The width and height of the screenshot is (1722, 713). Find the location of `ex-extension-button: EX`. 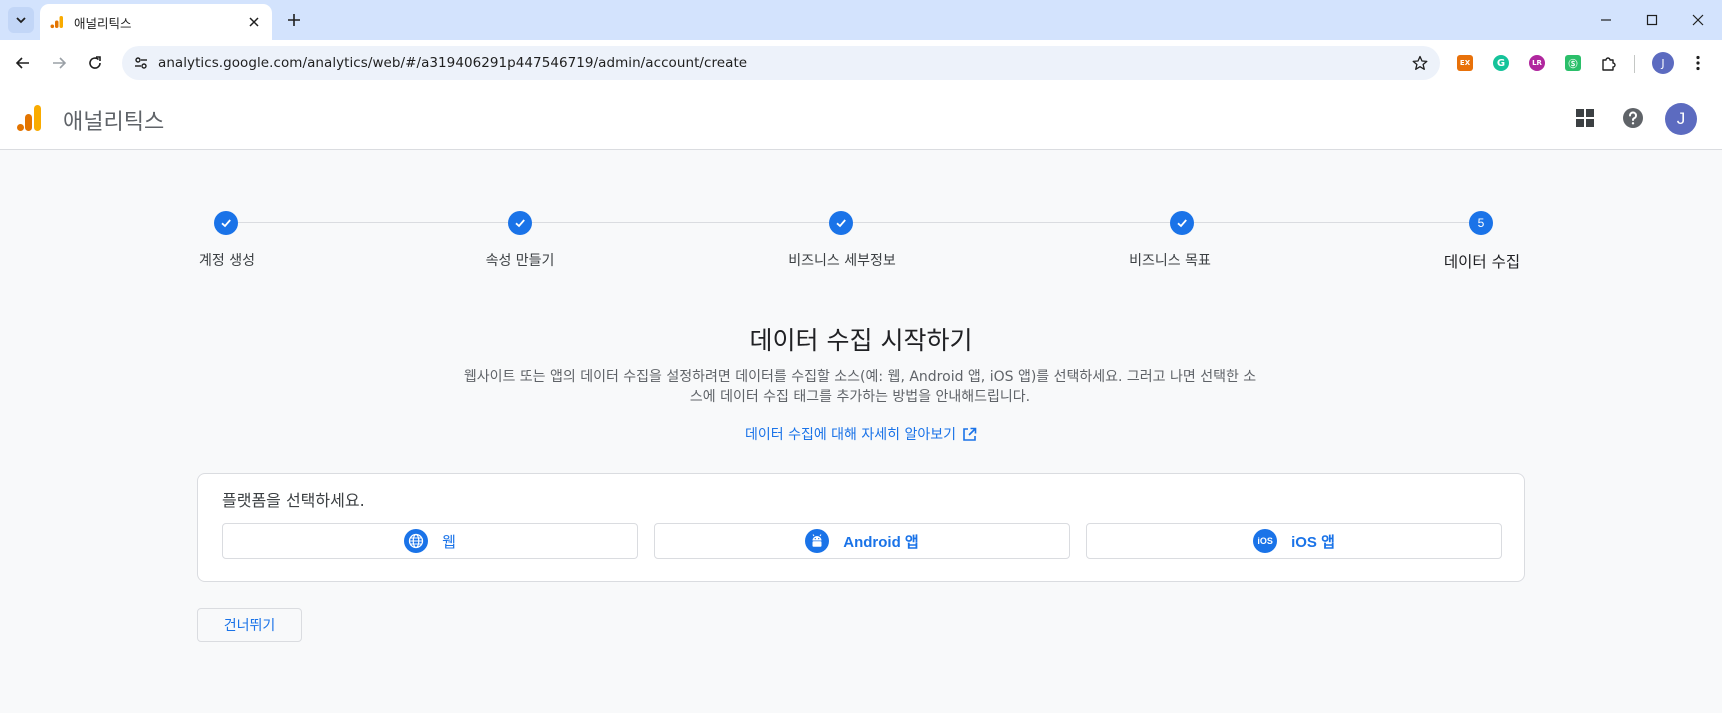

ex-extension-button: EX is located at coordinates (1465, 63).